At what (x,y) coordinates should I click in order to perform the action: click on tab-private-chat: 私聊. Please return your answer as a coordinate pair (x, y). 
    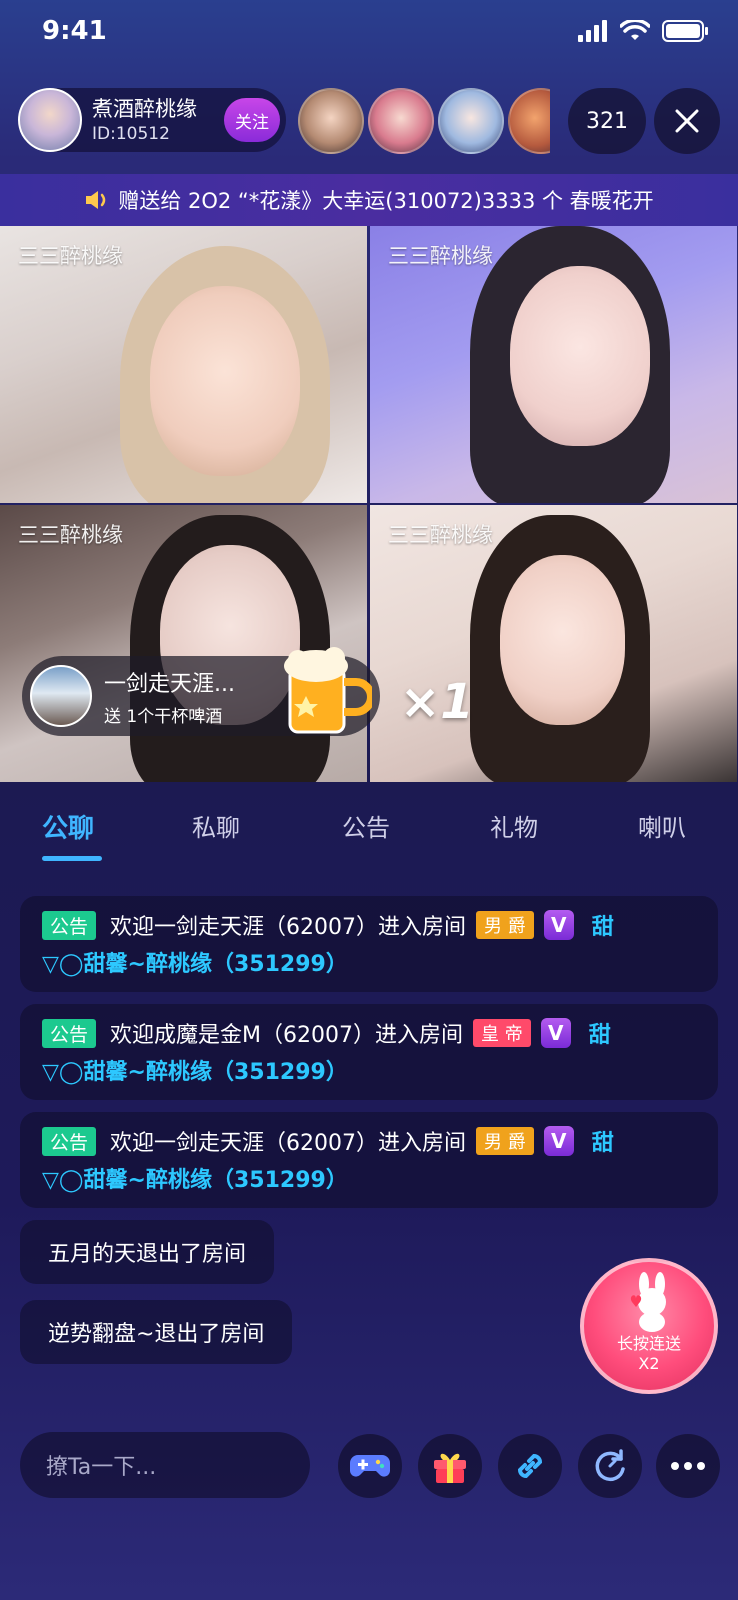
    Looking at the image, I should click on (216, 825).